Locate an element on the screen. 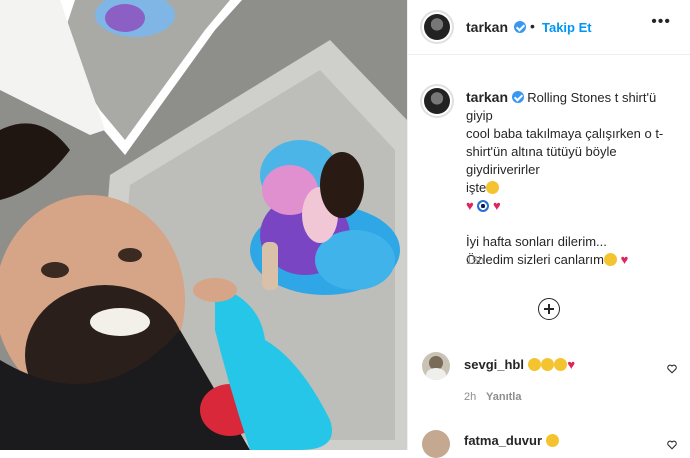 The image size is (690, 458). verified-badge-icon is located at coordinates (520, 27).